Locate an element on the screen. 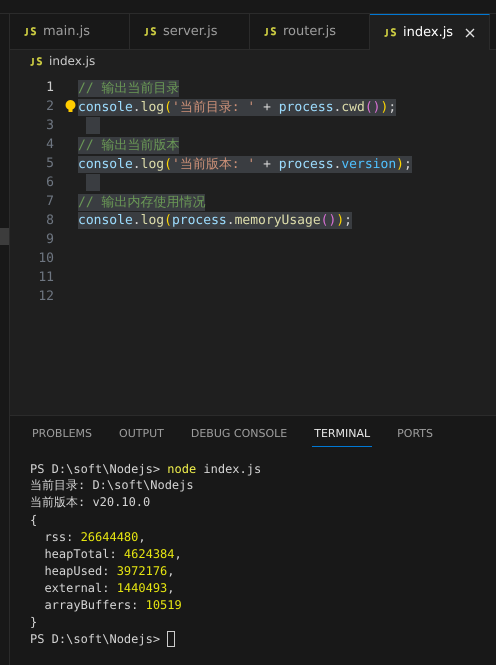 Image resolution: width=496 pixels, height=665 pixels. line-number: 7 is located at coordinates (49, 201).